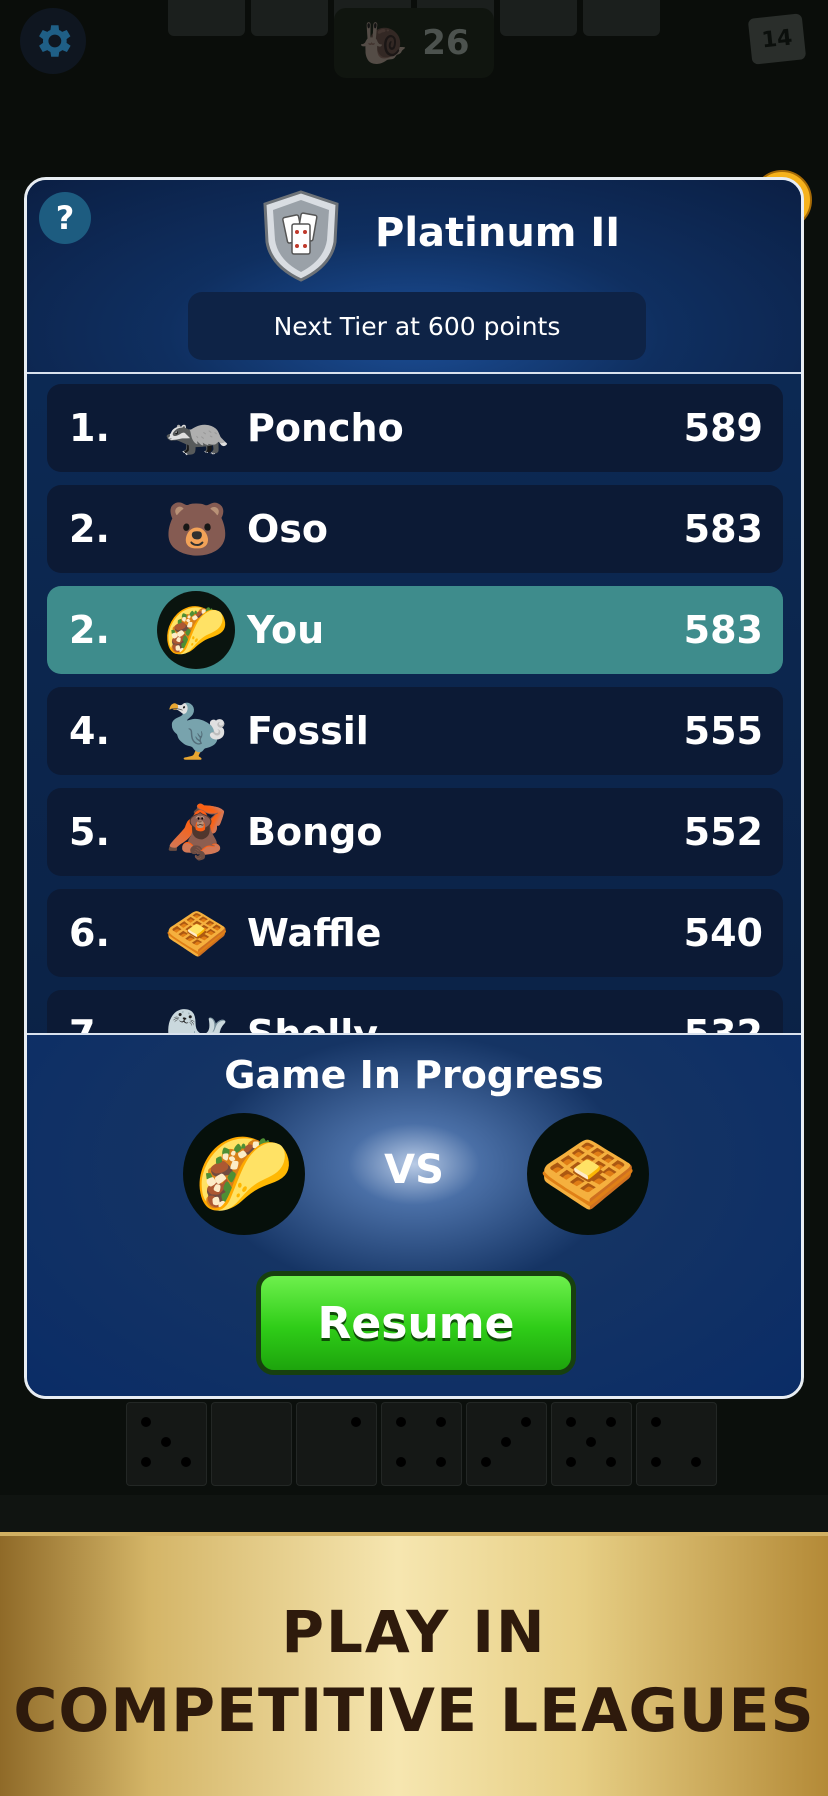 This screenshot has width=828, height=1796. Describe the element at coordinates (301, 236) in the screenshot. I see `league-shield-icon` at that location.